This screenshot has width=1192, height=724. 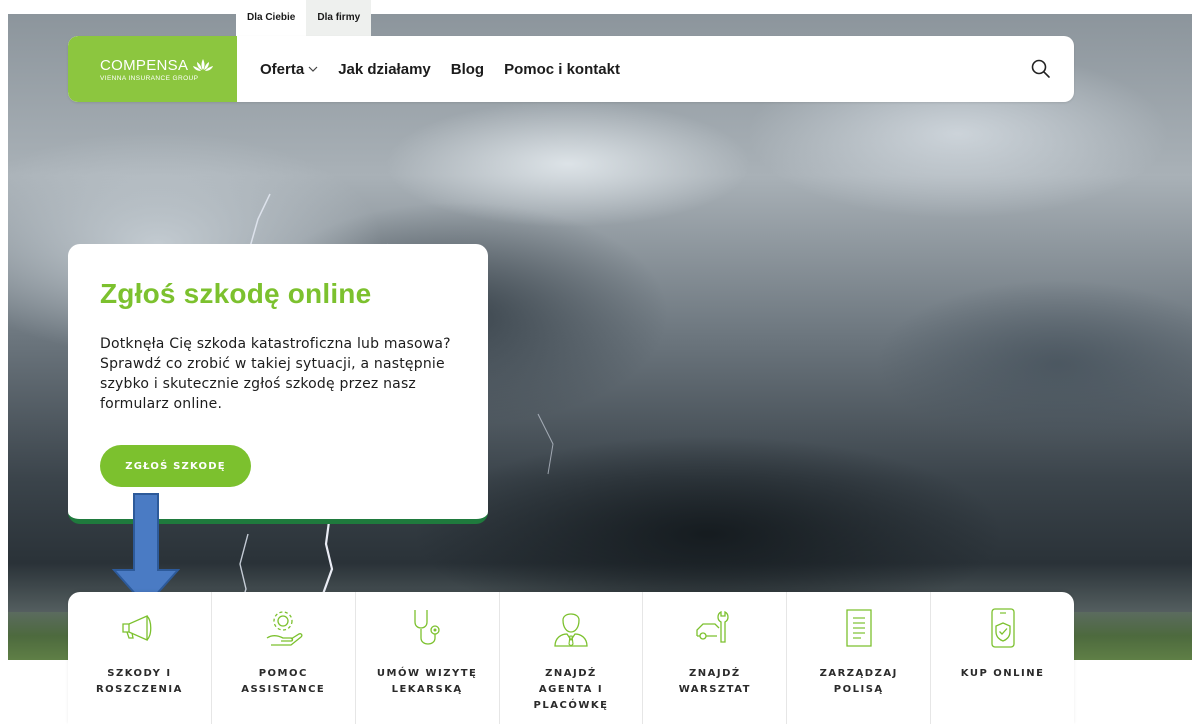 What do you see at coordinates (282, 69) in the screenshot?
I see `nav-oferta-label: Oferta` at bounding box center [282, 69].